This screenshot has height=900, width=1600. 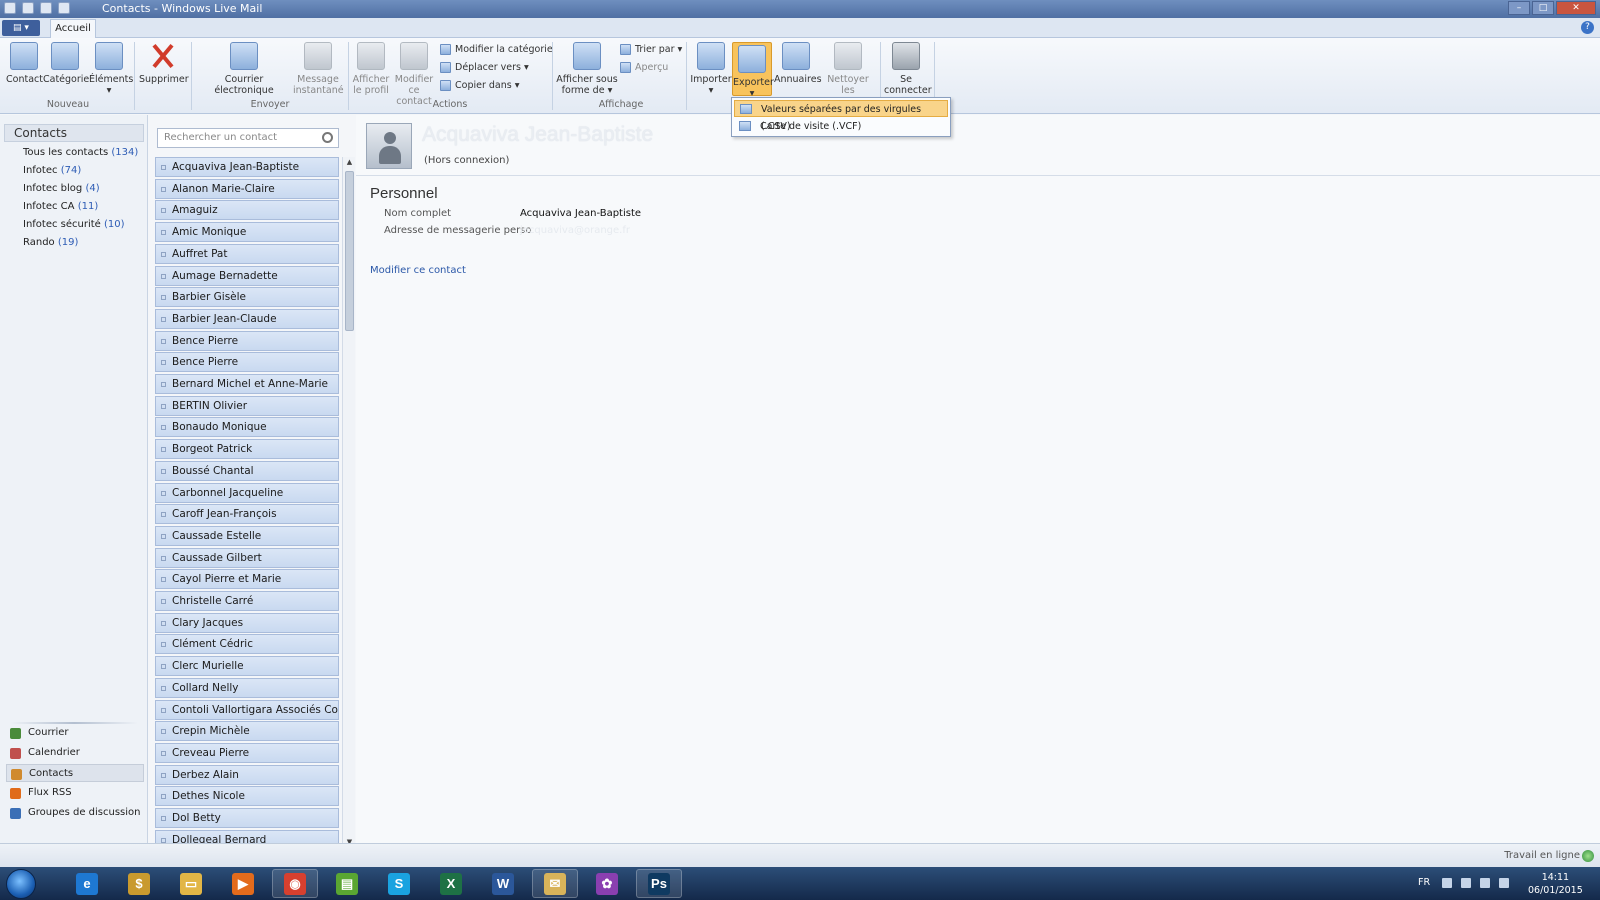 I want to click on contact-list-item: Boussé Chantal, so click(x=247, y=470).